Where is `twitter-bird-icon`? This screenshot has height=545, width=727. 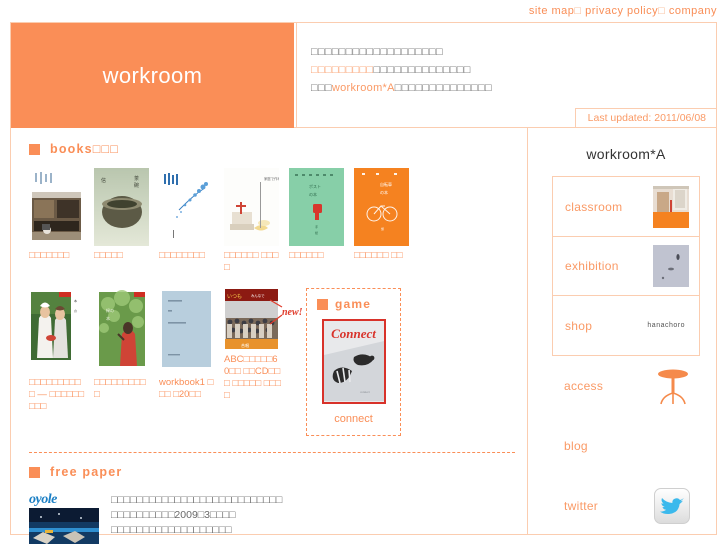
twitter-bird-icon is located at coordinates (672, 506).